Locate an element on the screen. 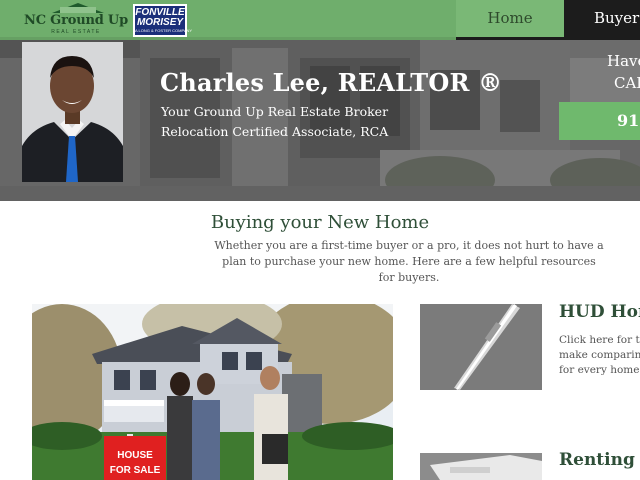  agent-photo-image is located at coordinates (72, 112).